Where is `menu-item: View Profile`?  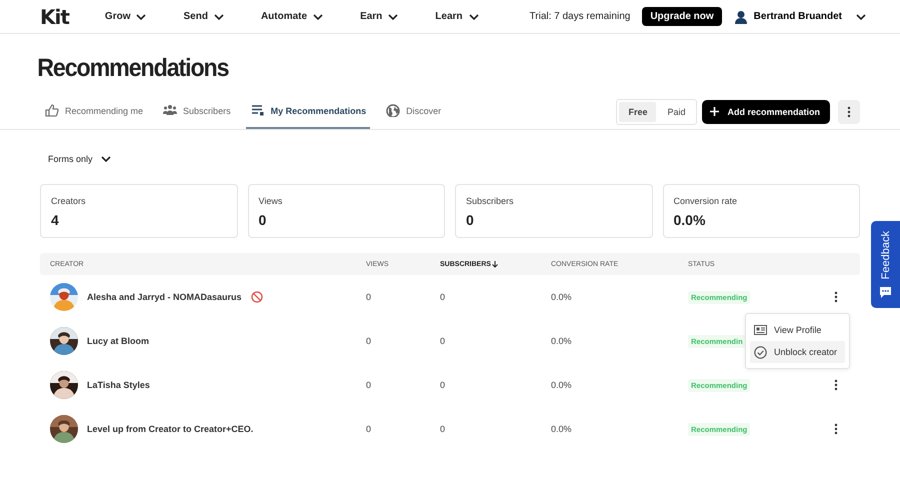
menu-item: View Profile is located at coordinates (797, 330).